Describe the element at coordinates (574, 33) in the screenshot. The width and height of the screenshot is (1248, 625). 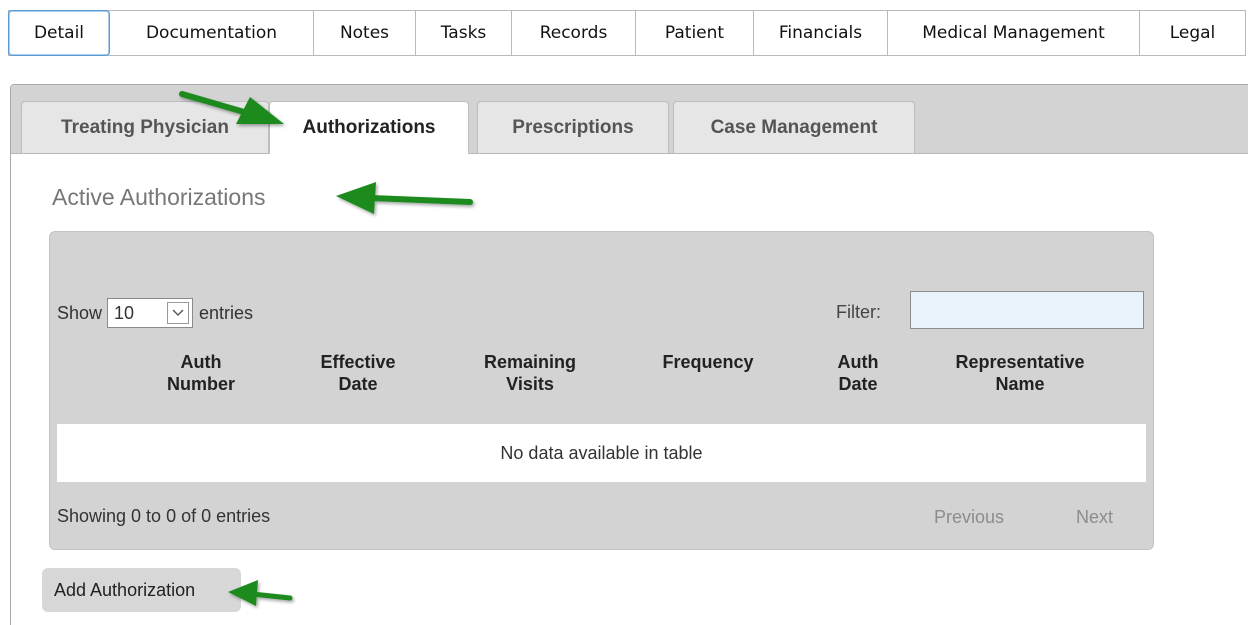
I see `tab-records: Records` at that location.